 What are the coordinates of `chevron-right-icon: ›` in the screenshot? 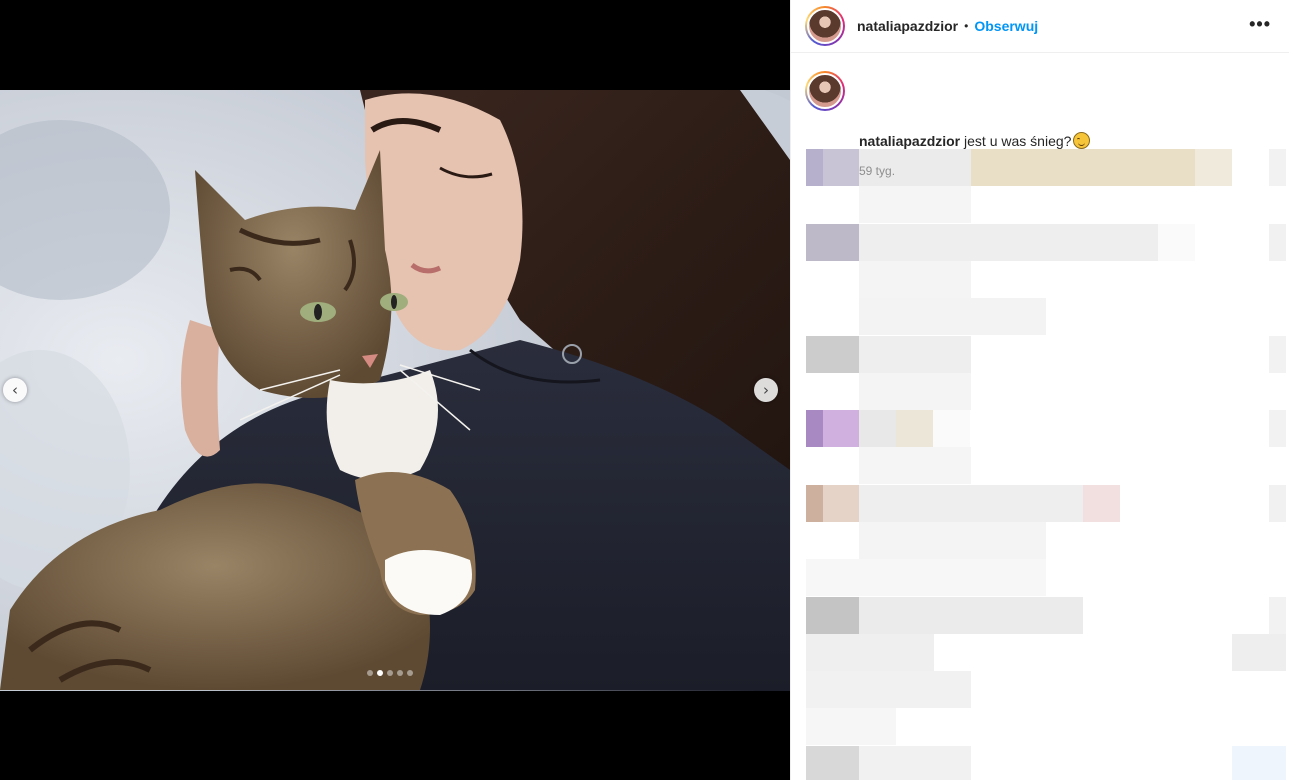 It's located at (766, 389).